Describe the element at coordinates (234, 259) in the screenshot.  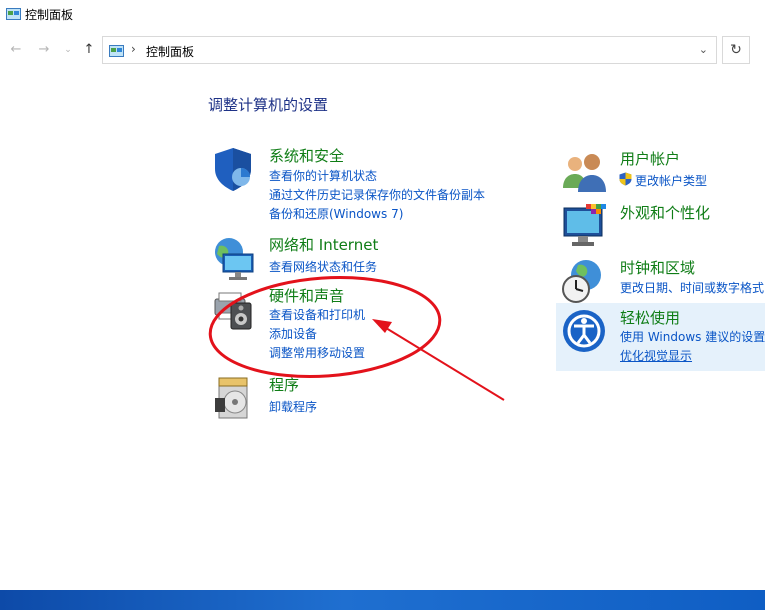
I see `network-globe-icon` at that location.